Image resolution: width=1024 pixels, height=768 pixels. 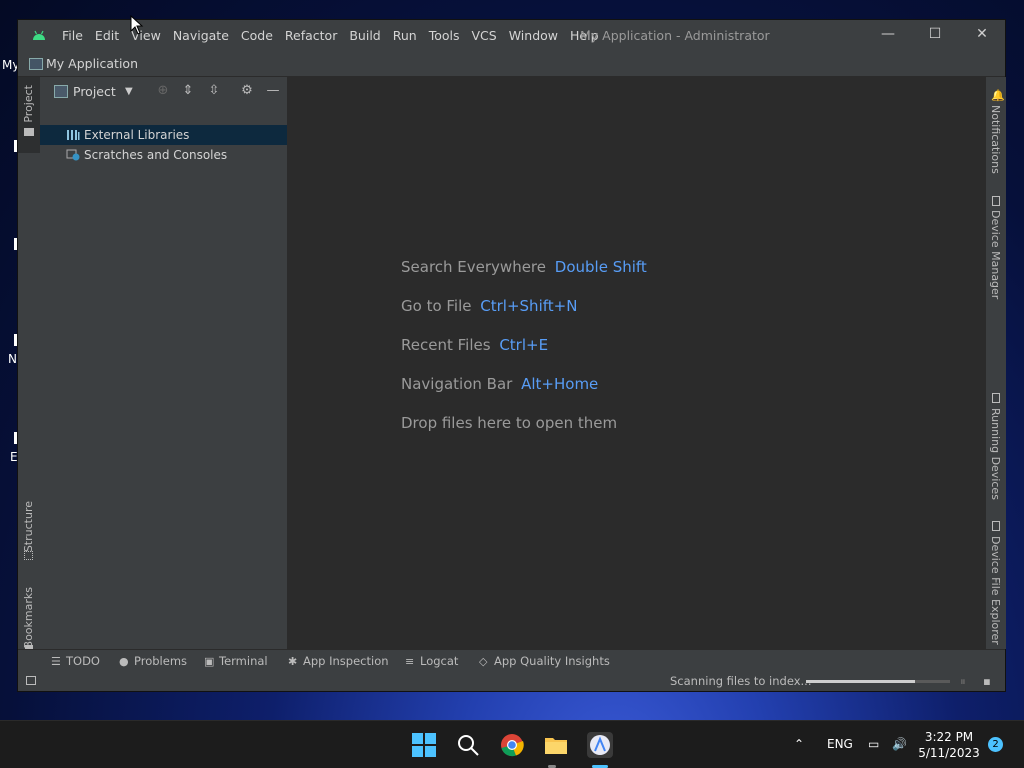 I want to click on maximize-button: ☐, so click(x=935, y=35).